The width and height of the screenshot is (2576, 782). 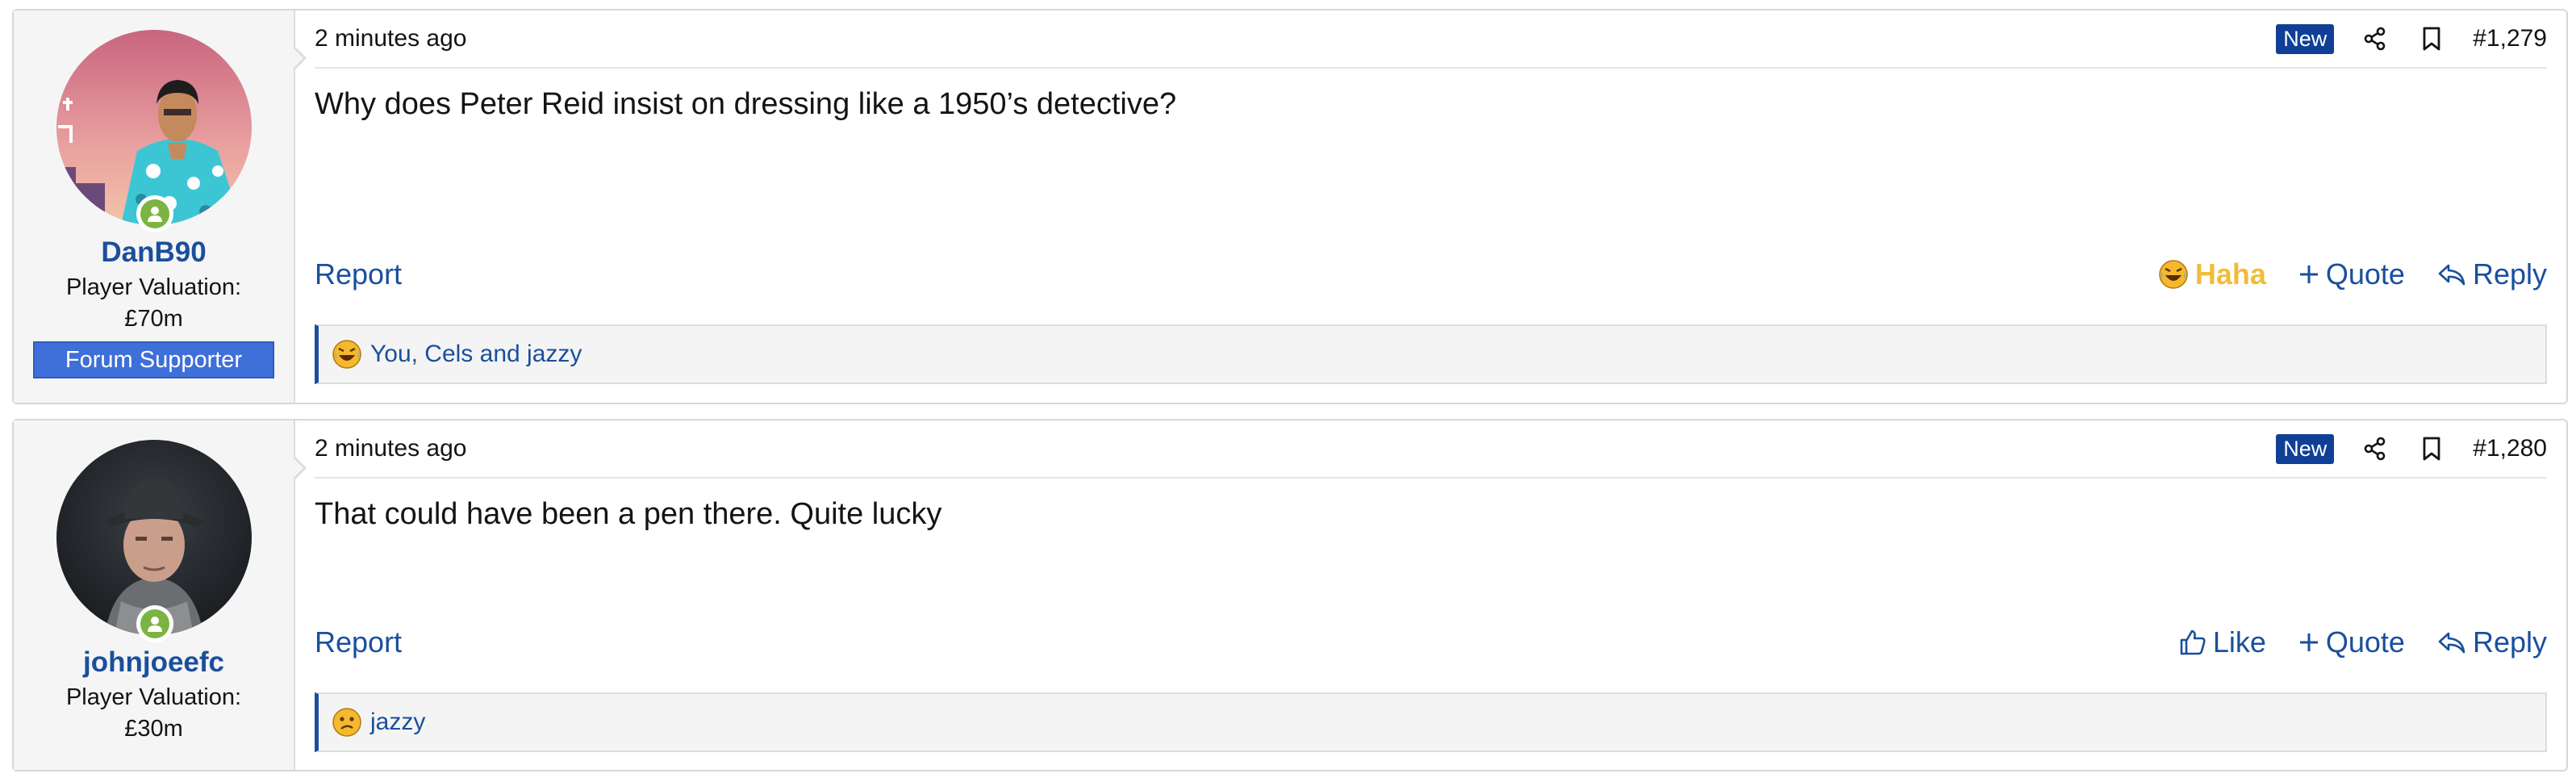 I want to click on player-valuation: Player Valuation: £30m, so click(x=153, y=713).